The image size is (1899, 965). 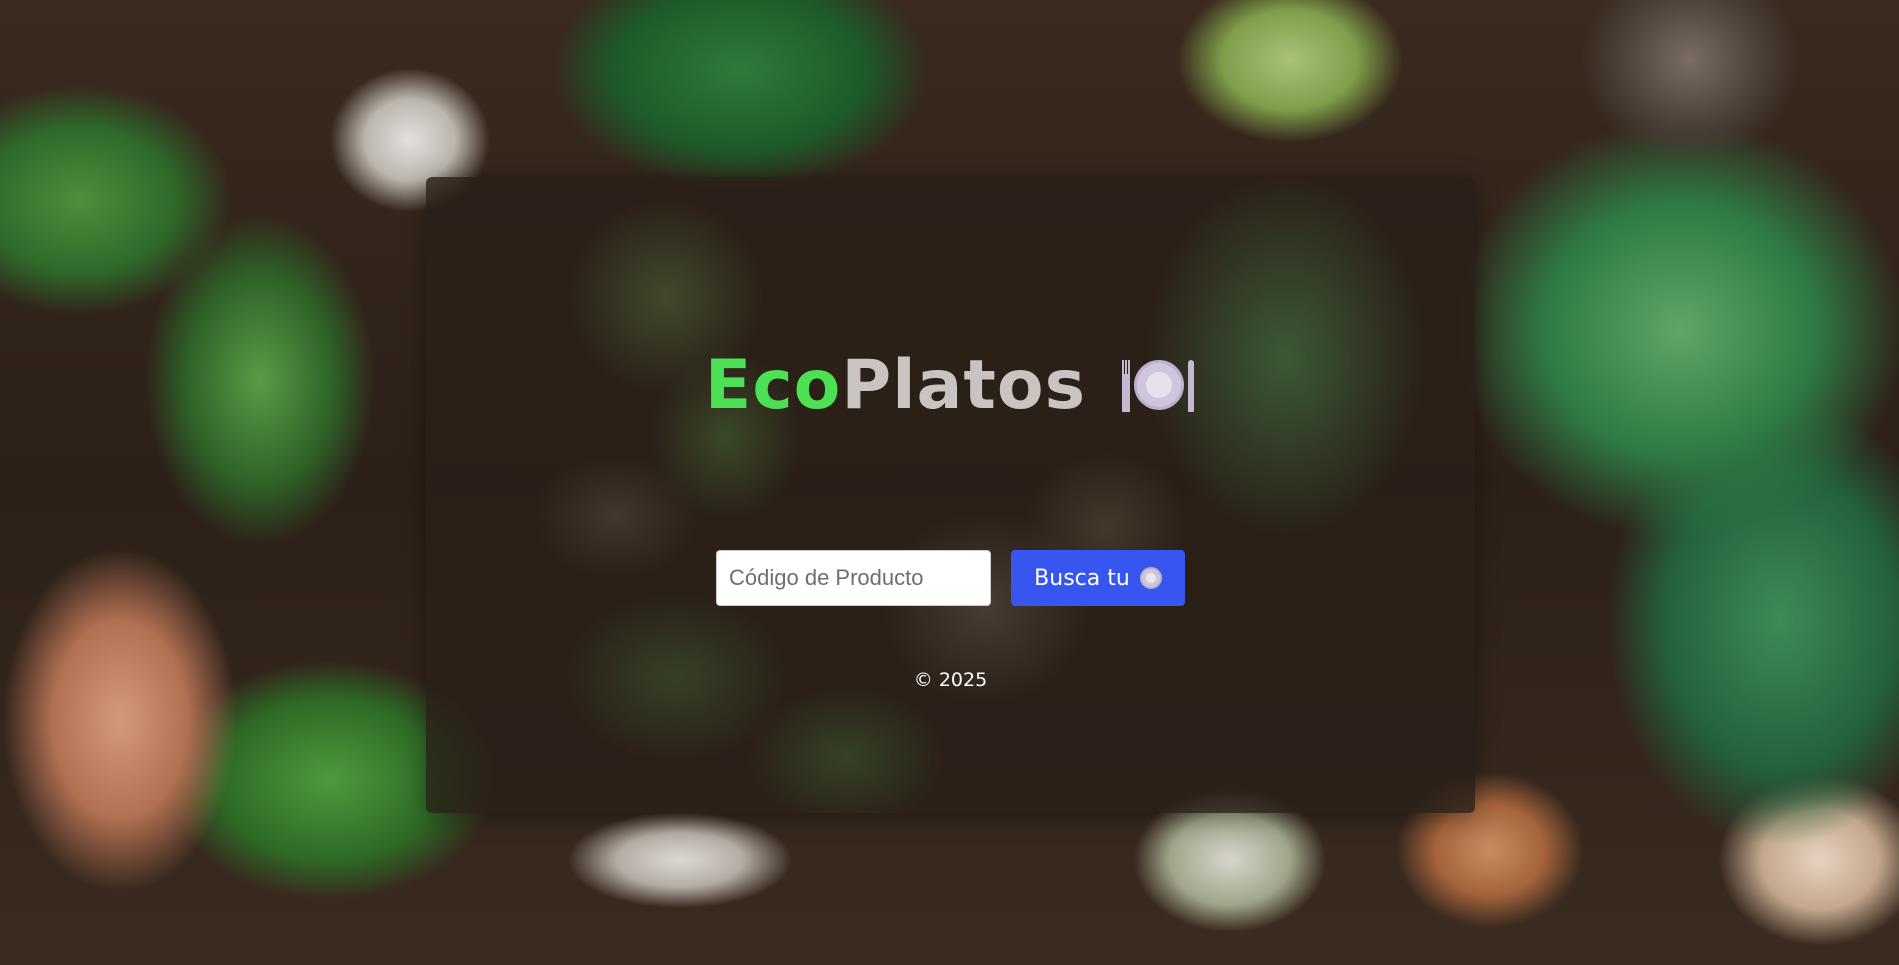 What do you see at coordinates (950, 680) in the screenshot?
I see `copyright-footer: © 2025` at bounding box center [950, 680].